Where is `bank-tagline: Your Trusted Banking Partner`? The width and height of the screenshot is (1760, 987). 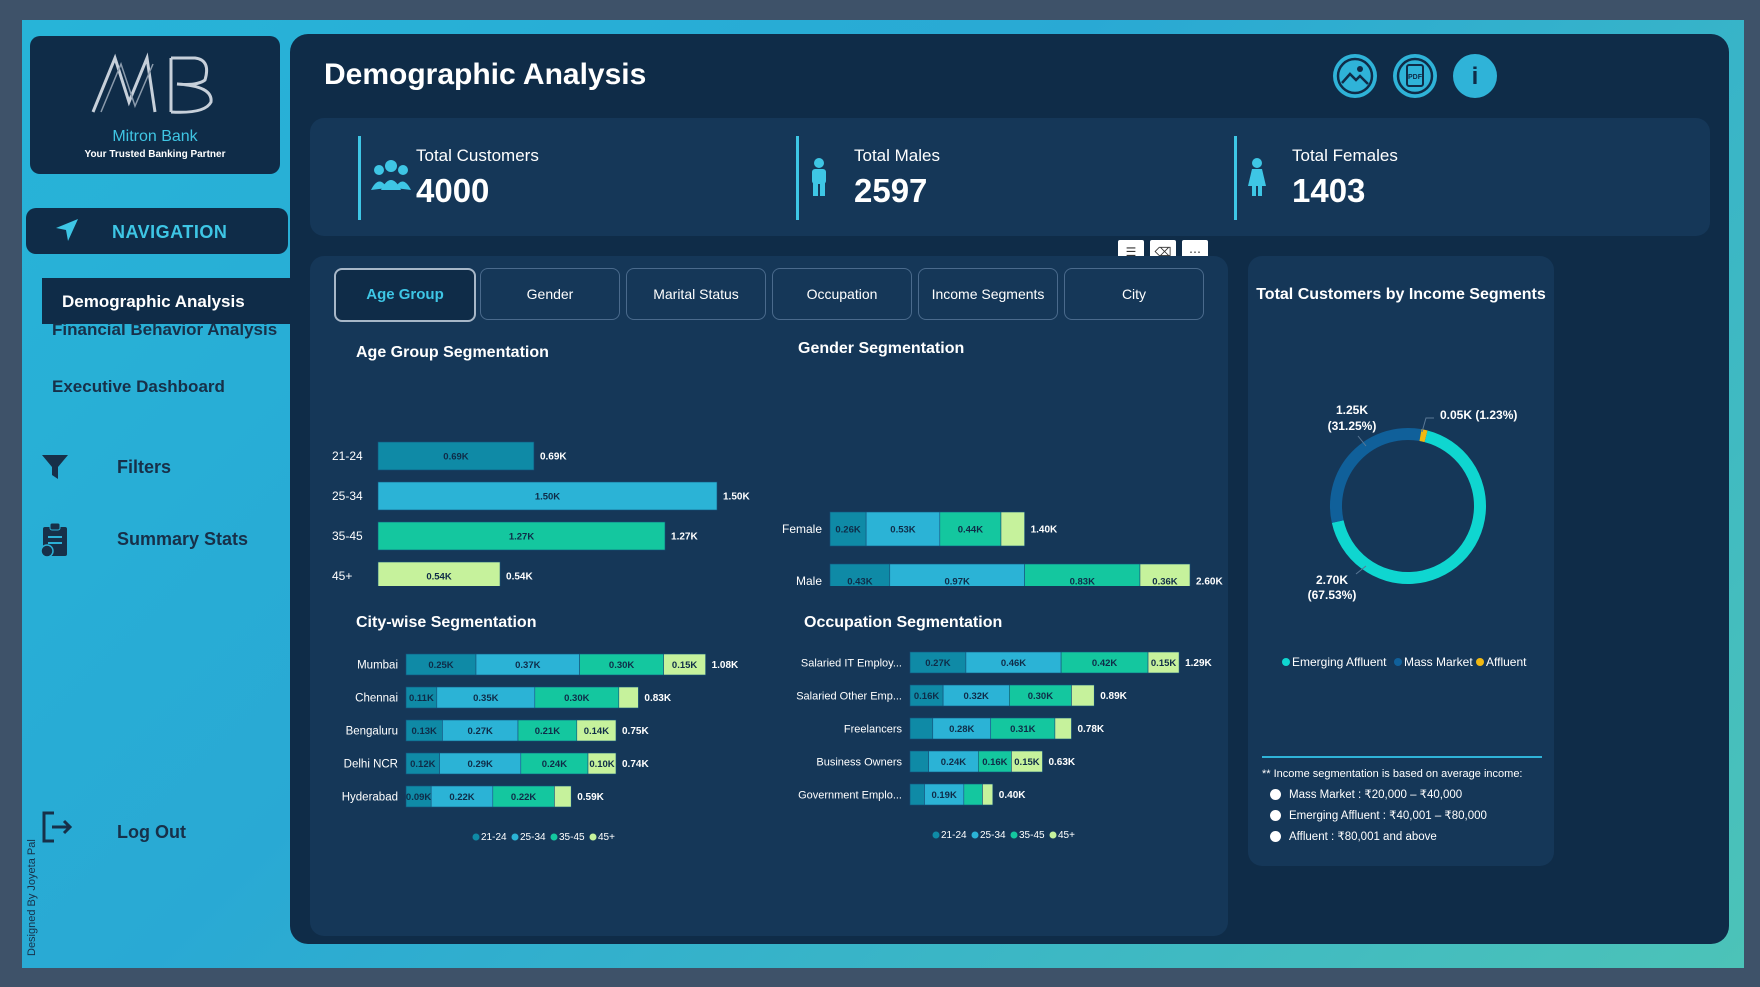
bank-tagline: Your Trusted Banking Partner is located at coordinates (155, 154).